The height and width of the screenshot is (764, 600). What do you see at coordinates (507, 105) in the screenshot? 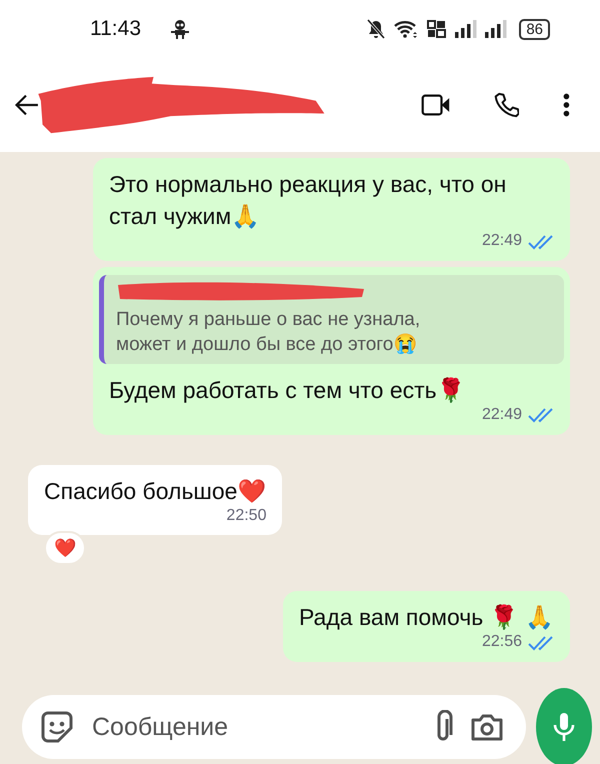
I see `phone-icon` at bounding box center [507, 105].